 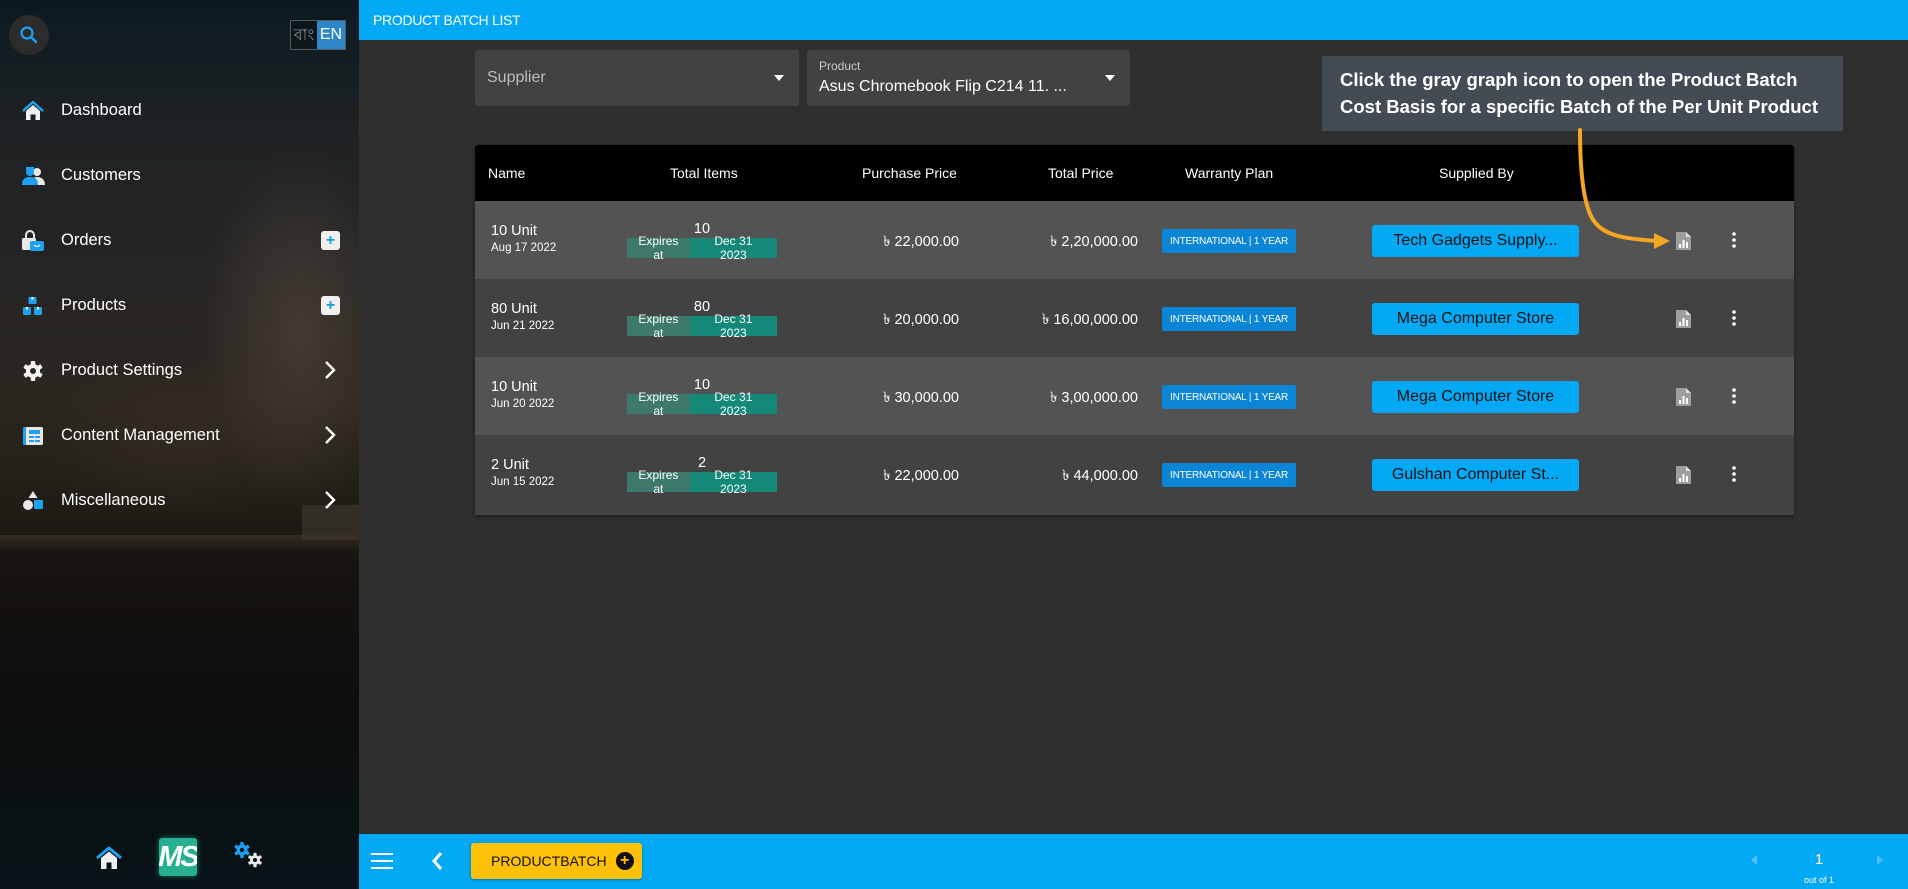 I want to click on language-en: EN, so click(x=331, y=35).